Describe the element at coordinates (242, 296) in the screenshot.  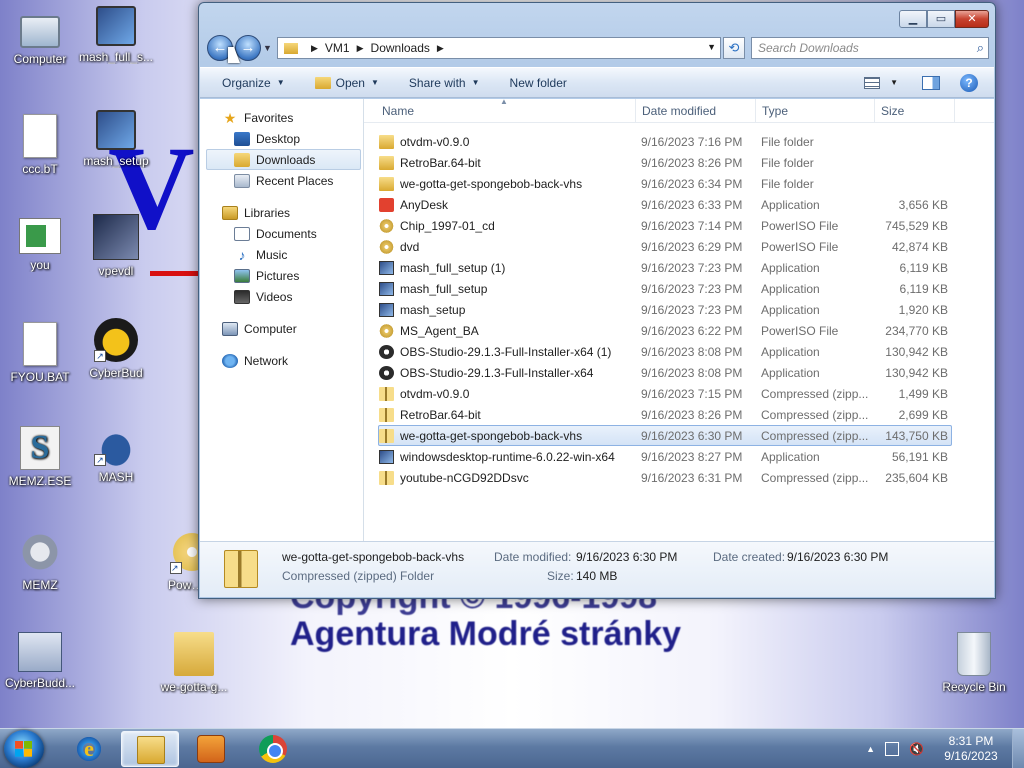
I see `videos-icon` at that location.